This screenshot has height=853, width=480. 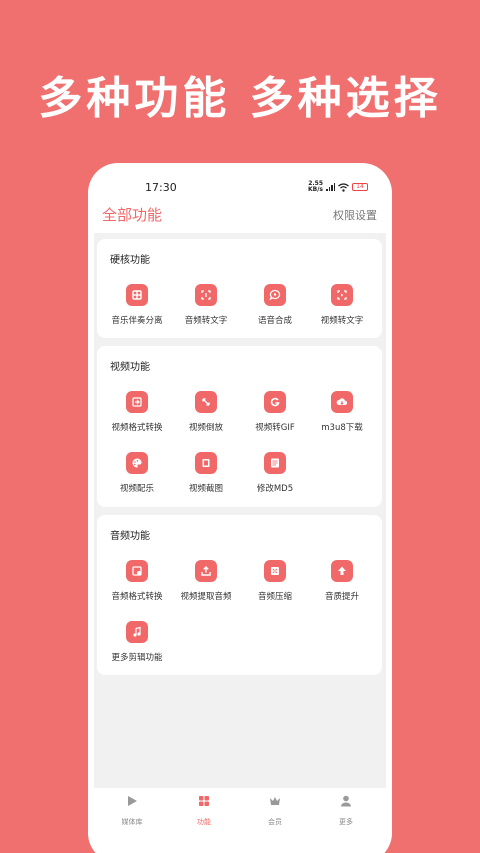 I want to click on tab-more: 更多, so click(x=346, y=810).